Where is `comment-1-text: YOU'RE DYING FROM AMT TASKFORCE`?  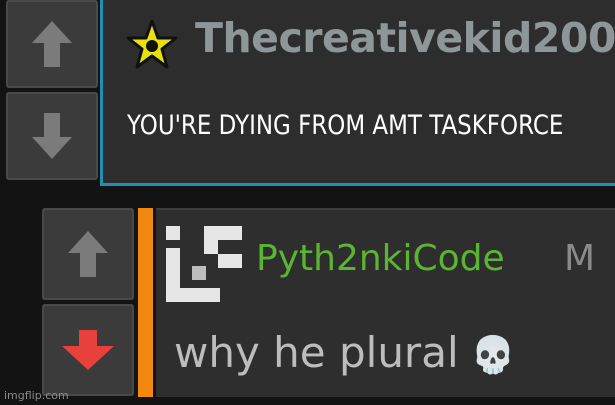
comment-1-text: YOU'RE DYING FROM AMT TASKFORCE is located at coordinates (345, 125).